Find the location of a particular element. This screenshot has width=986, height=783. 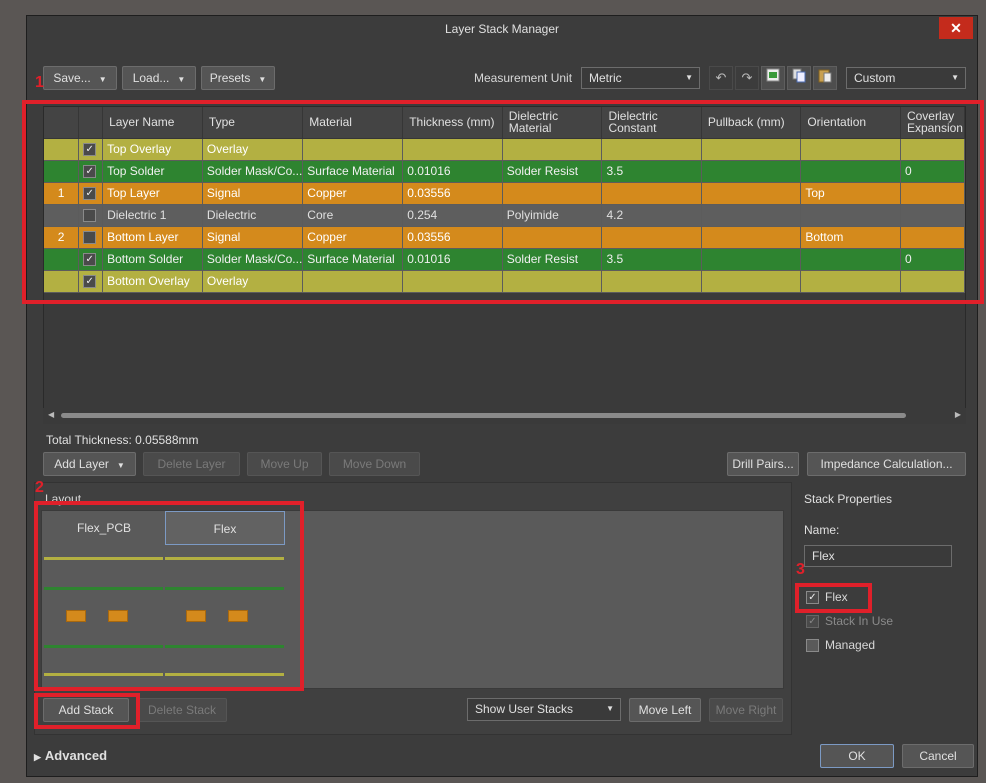

advanced-toggle: ▶ Advanced is located at coordinates (70, 755).